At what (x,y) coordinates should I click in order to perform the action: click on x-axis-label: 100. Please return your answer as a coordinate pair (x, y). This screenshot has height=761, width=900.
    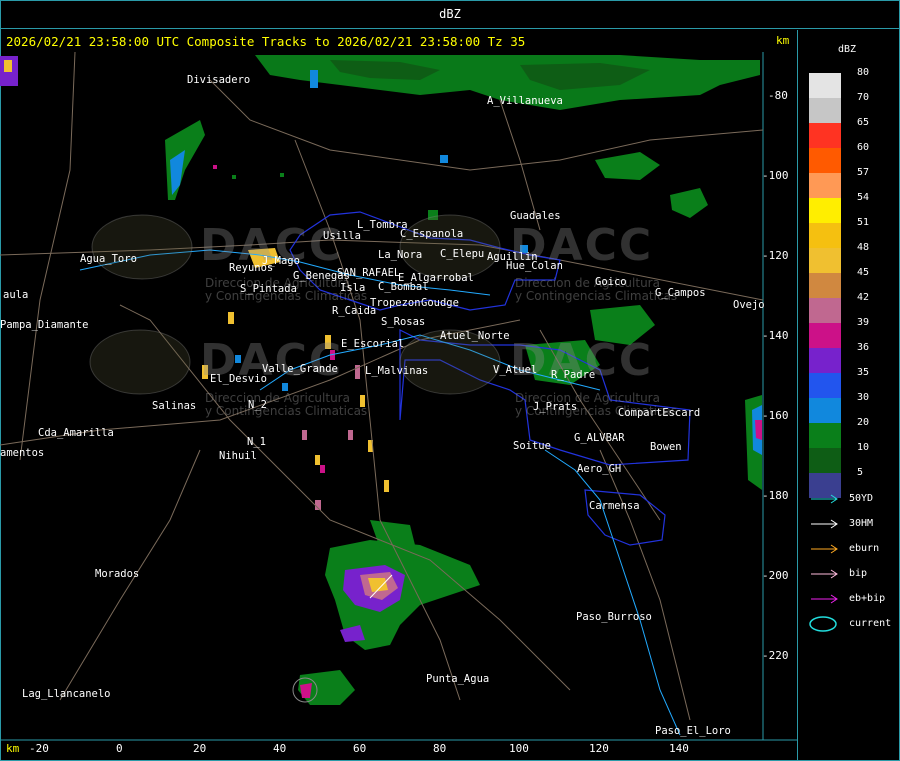
    Looking at the image, I should click on (519, 748).